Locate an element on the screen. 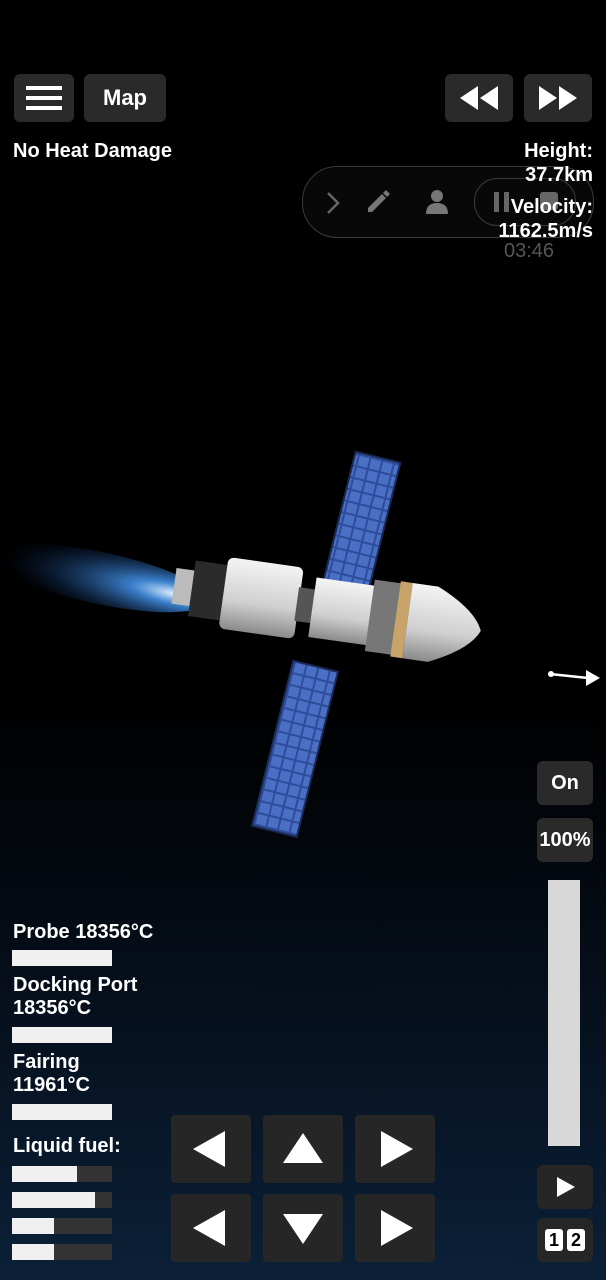 The height and width of the screenshot is (1280, 606). throttle-fill is located at coordinates (564, 1013).